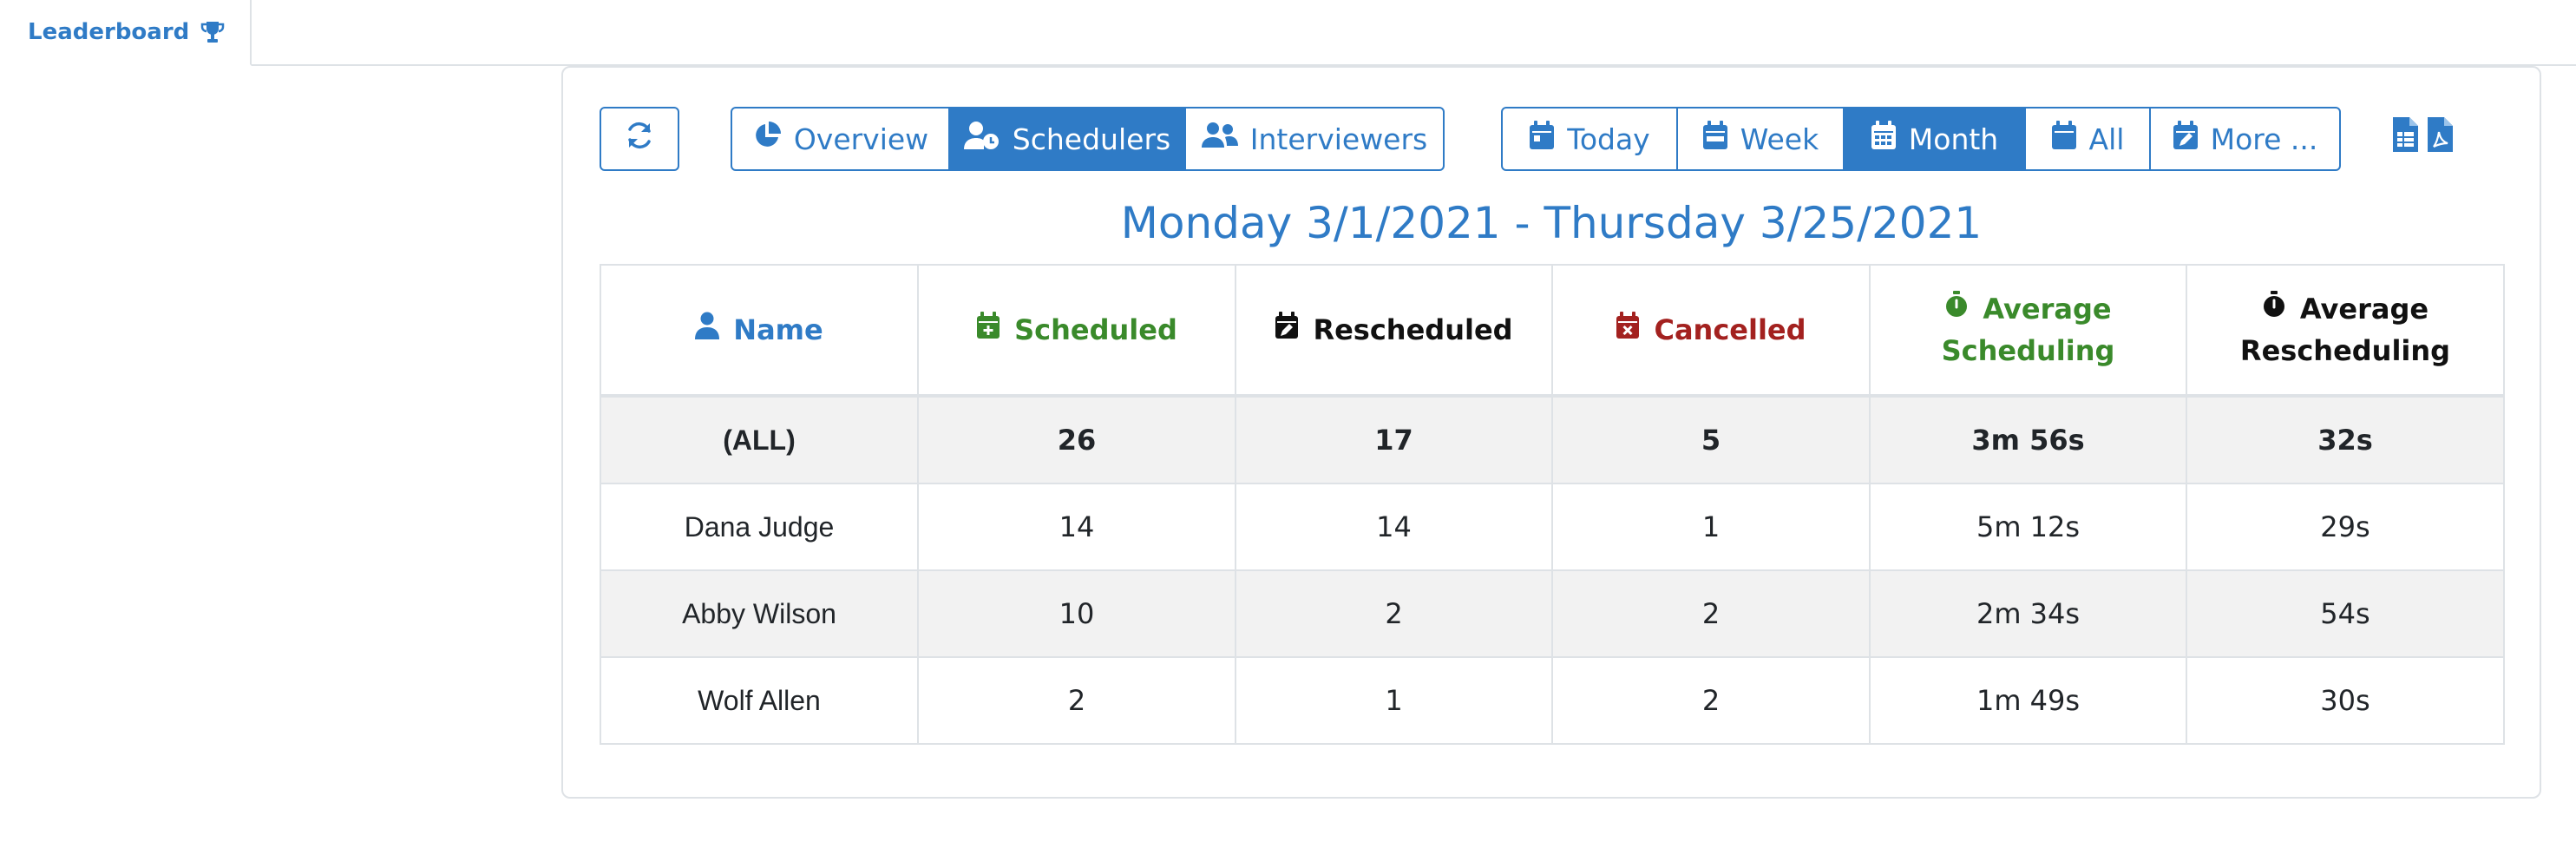  Describe the element at coordinates (1551, 223) in the screenshot. I see `date-range-title: Monday 3/1/2021 - Thursday 3/25/2021` at that location.